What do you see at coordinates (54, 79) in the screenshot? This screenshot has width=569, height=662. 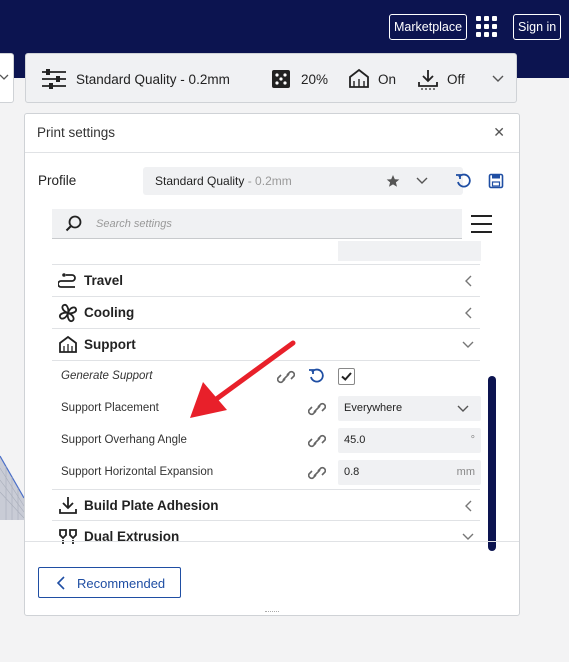 I see `sliders-icon` at bounding box center [54, 79].